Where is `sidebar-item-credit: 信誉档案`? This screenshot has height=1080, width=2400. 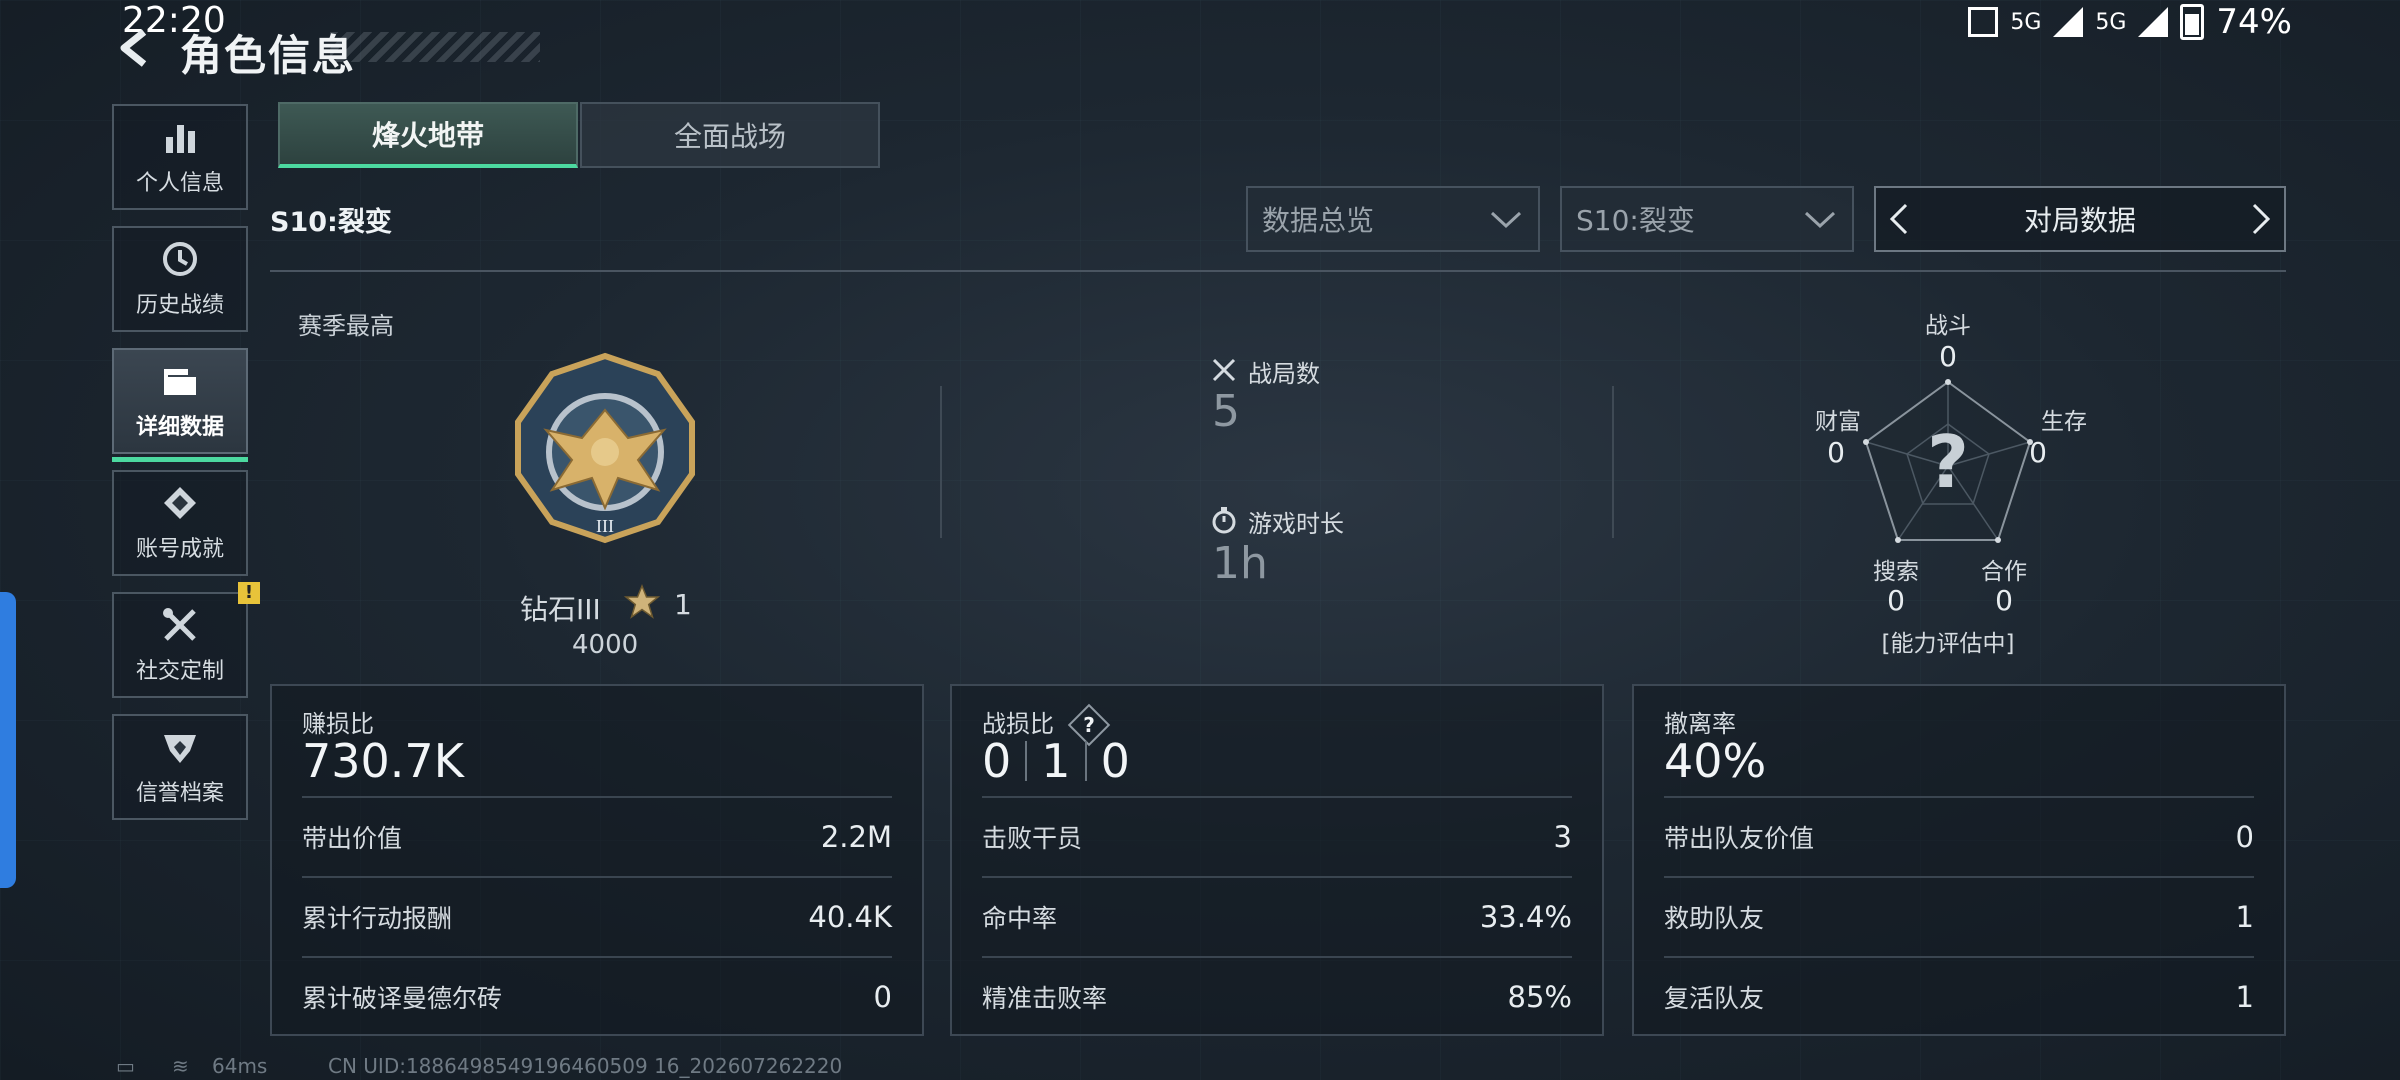 sidebar-item-credit: 信誉档案 is located at coordinates (180, 767).